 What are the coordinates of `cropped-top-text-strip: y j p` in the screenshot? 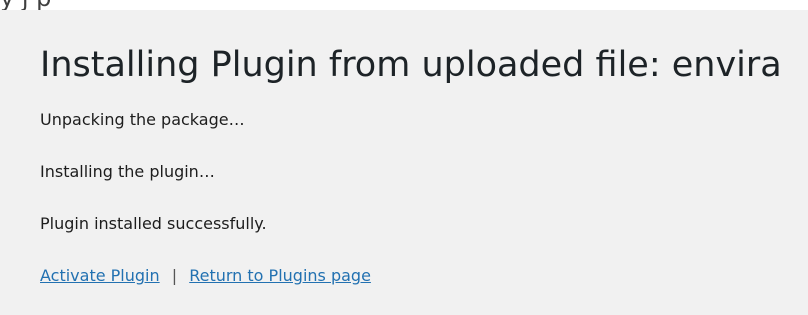 It's located at (404, 5).